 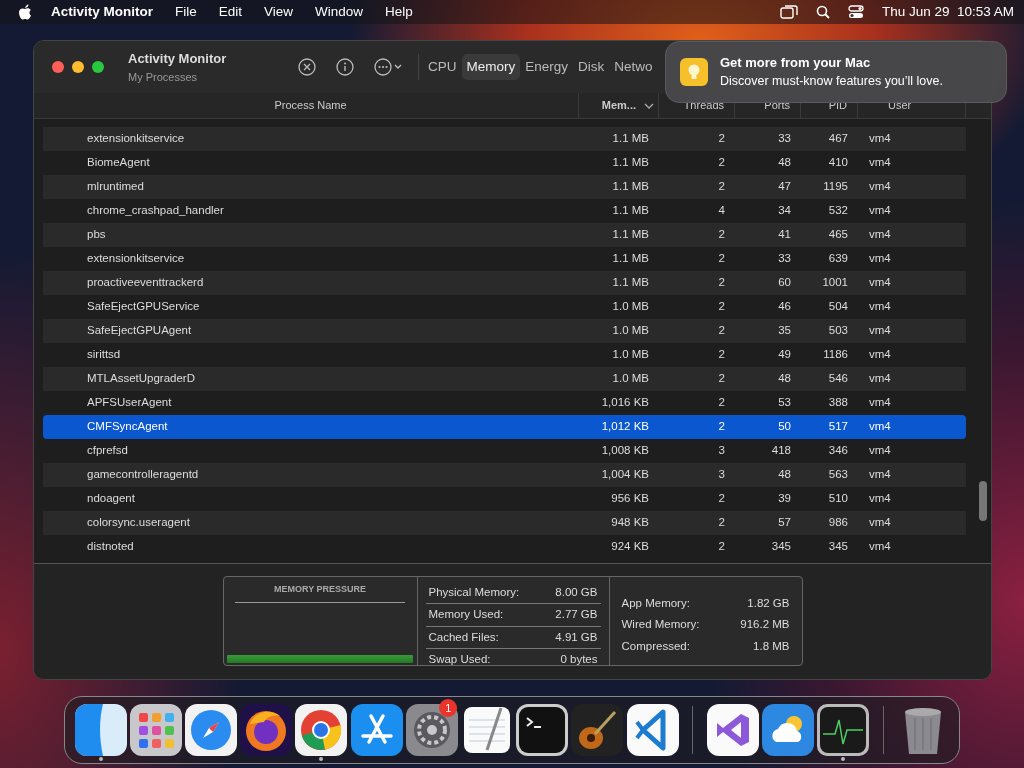 What do you see at coordinates (788, 730) in the screenshot?
I see `cloud-icon` at bounding box center [788, 730].